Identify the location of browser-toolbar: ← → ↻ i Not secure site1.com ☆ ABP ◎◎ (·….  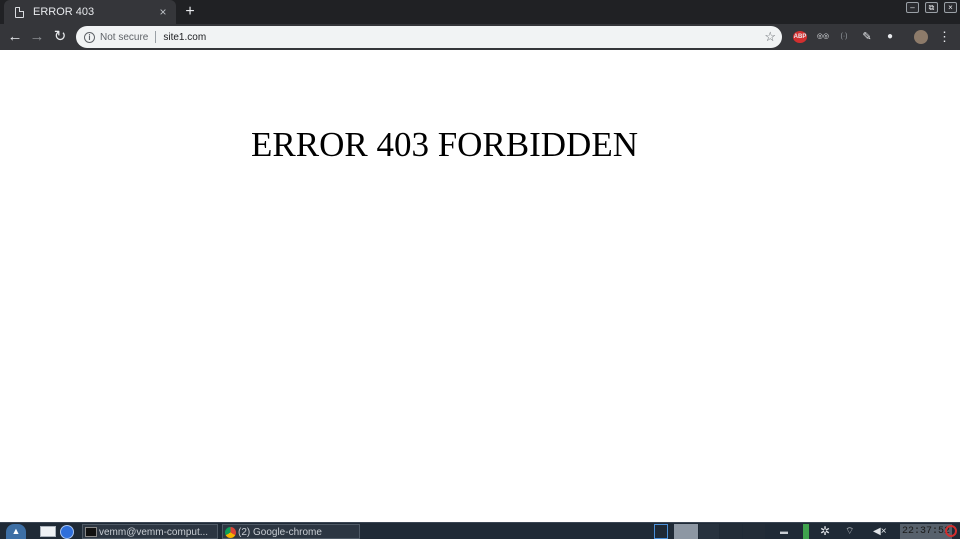
(480, 37).